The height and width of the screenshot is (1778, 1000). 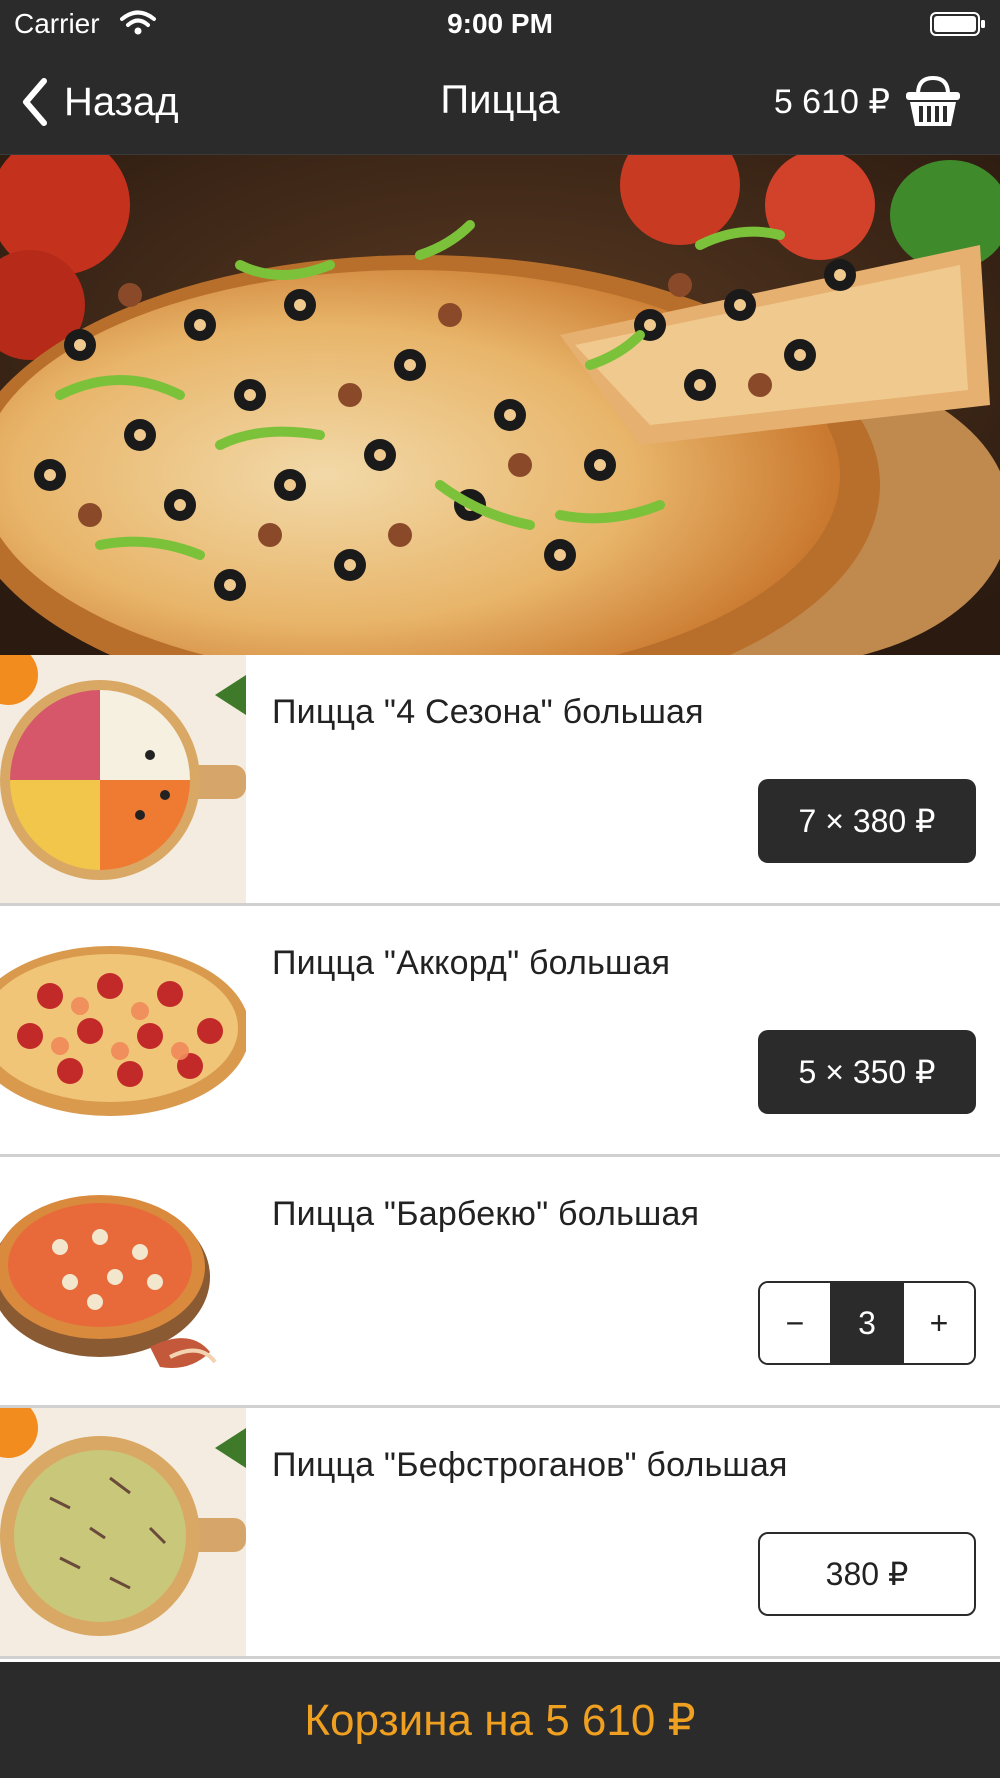 I want to click on in-cart-price-button: 7 × 380 ₽, so click(x=867, y=821).